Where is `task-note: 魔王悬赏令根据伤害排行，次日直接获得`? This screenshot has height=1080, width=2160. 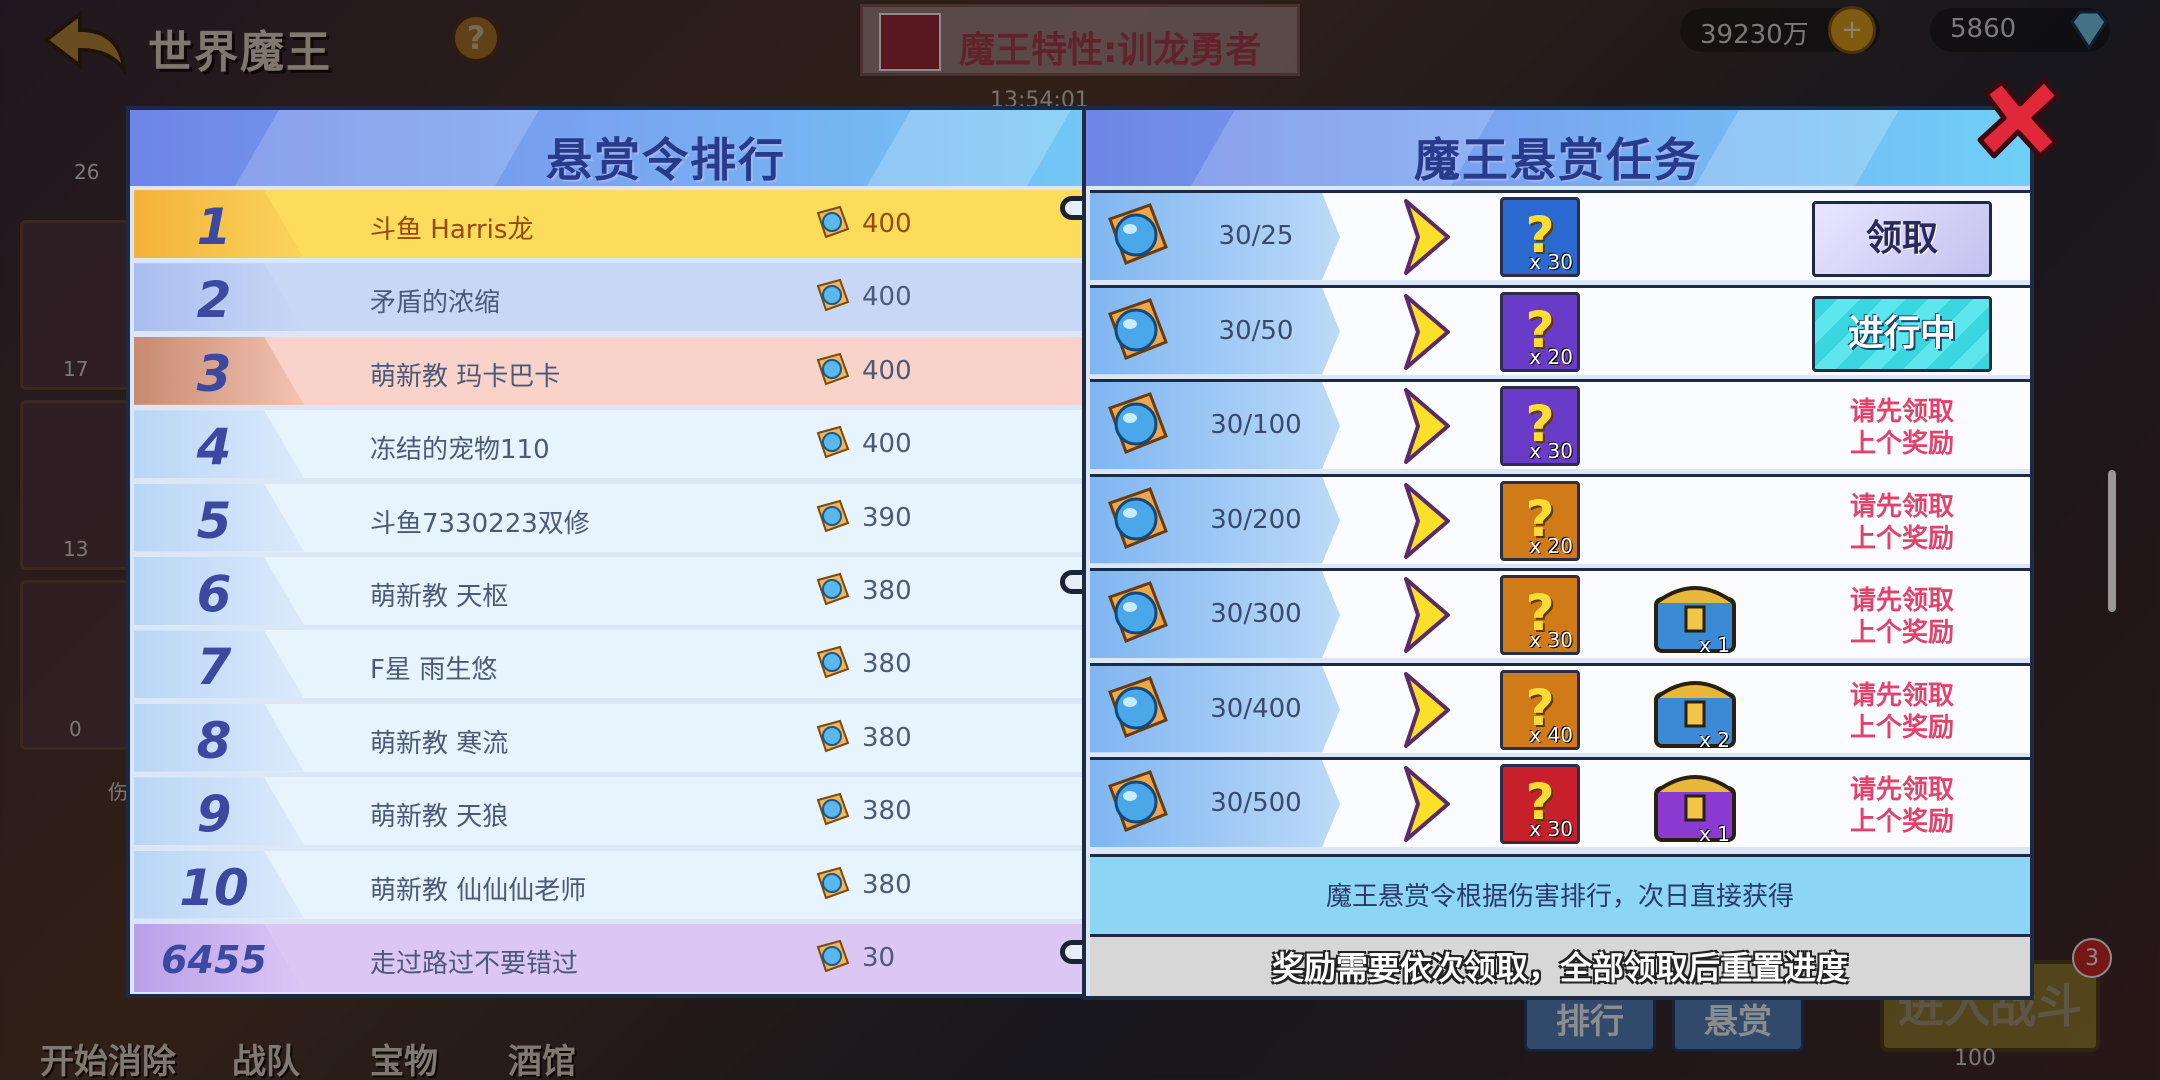
task-note: 魔王悬赏令根据伤害排行，次日直接获得 is located at coordinates (1560, 894).